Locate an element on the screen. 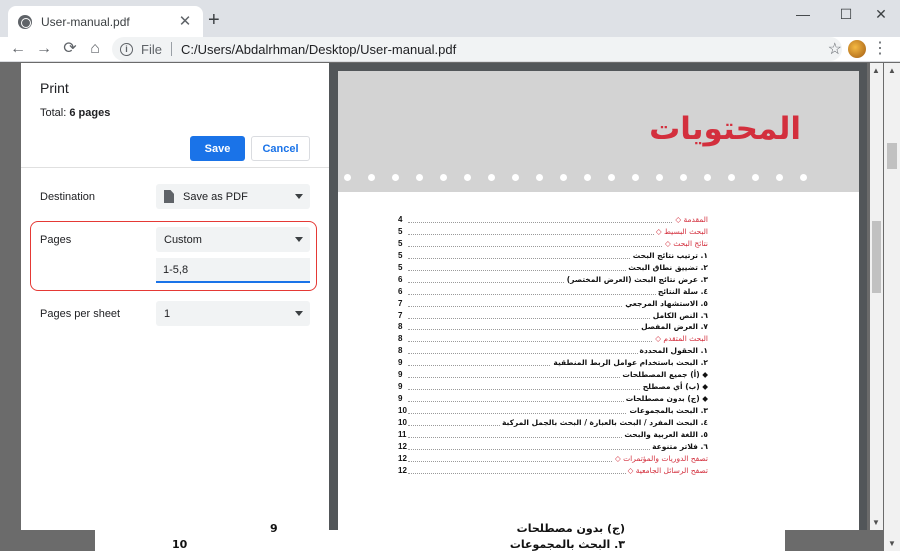 The image size is (900, 551). toc-entry-text: البحث البسيط ◇ is located at coordinates (680, 231).